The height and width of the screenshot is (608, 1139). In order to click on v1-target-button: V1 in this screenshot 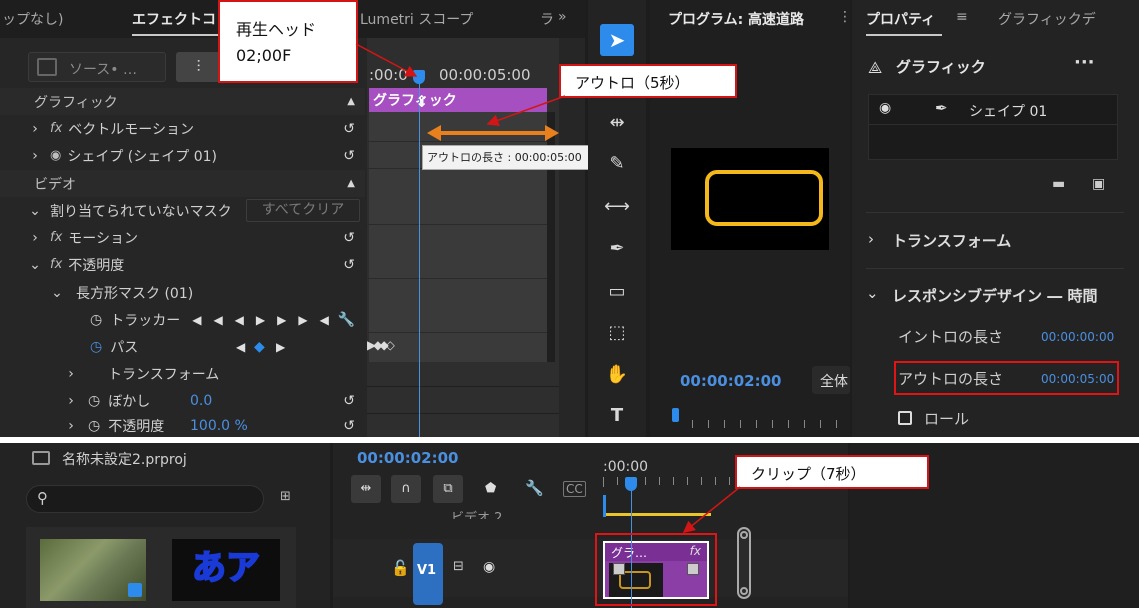, I will do `click(428, 574)`.